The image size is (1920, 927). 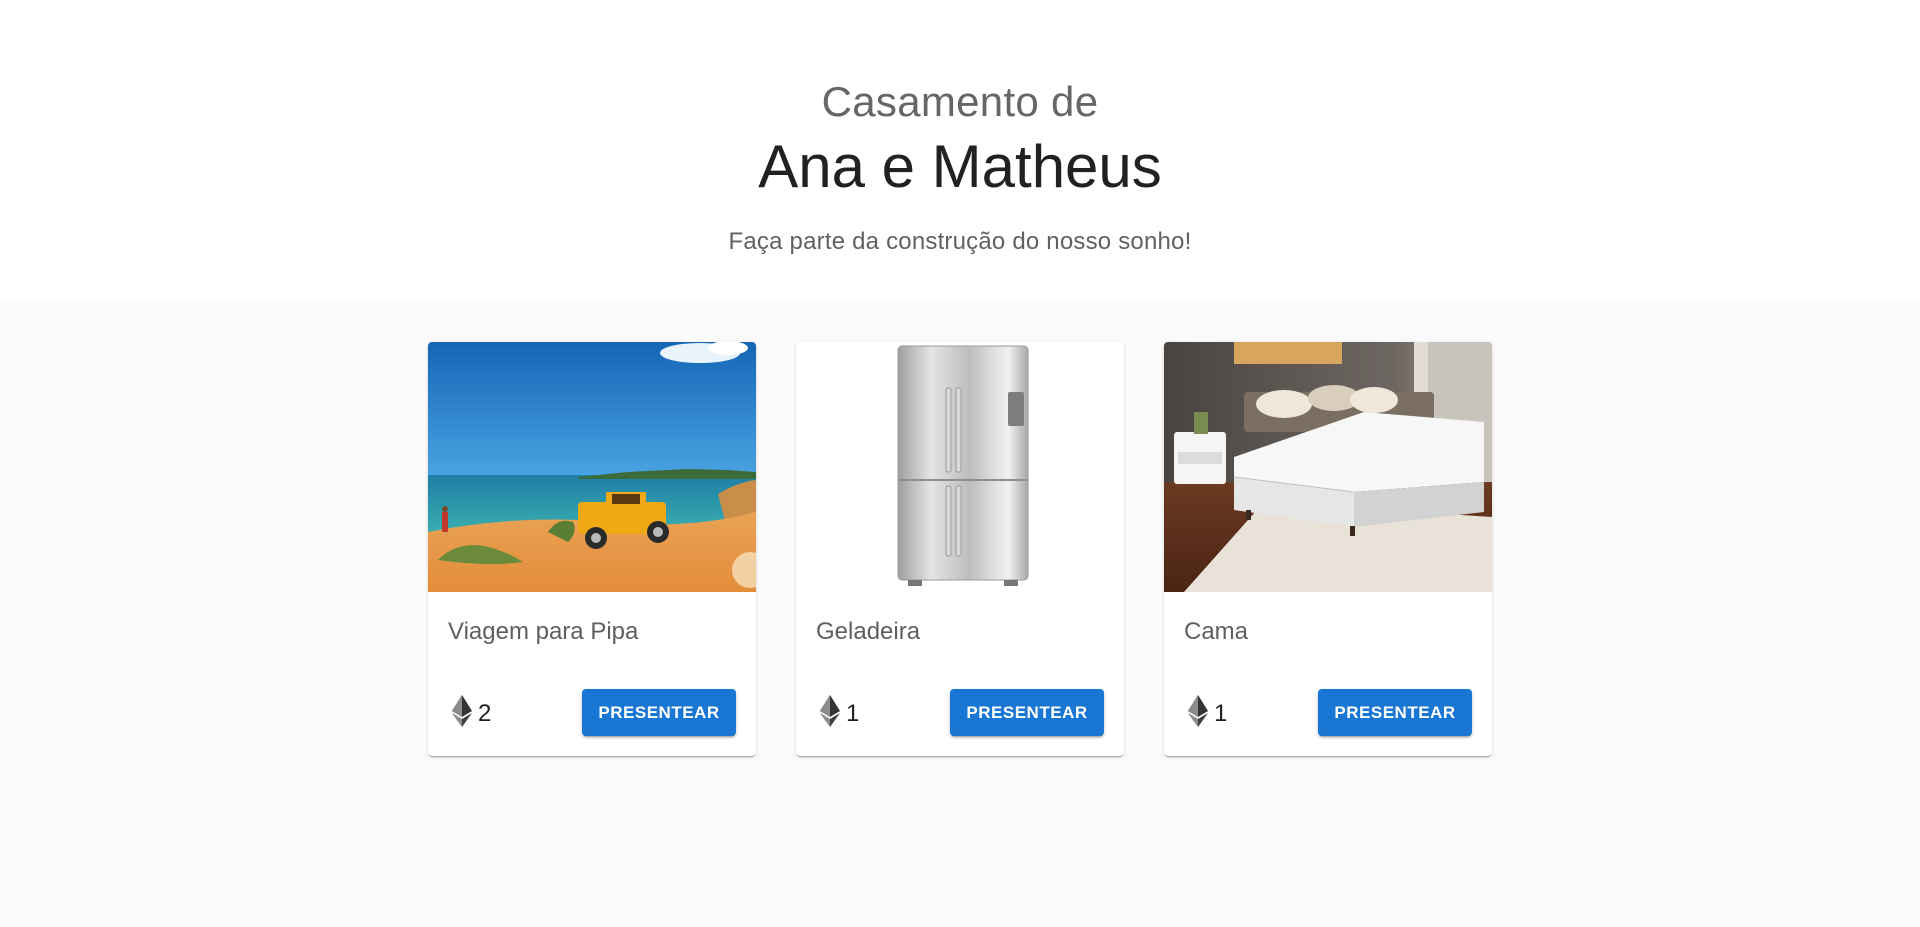 What do you see at coordinates (1328, 467) in the screenshot?
I see `bed-photo` at bounding box center [1328, 467].